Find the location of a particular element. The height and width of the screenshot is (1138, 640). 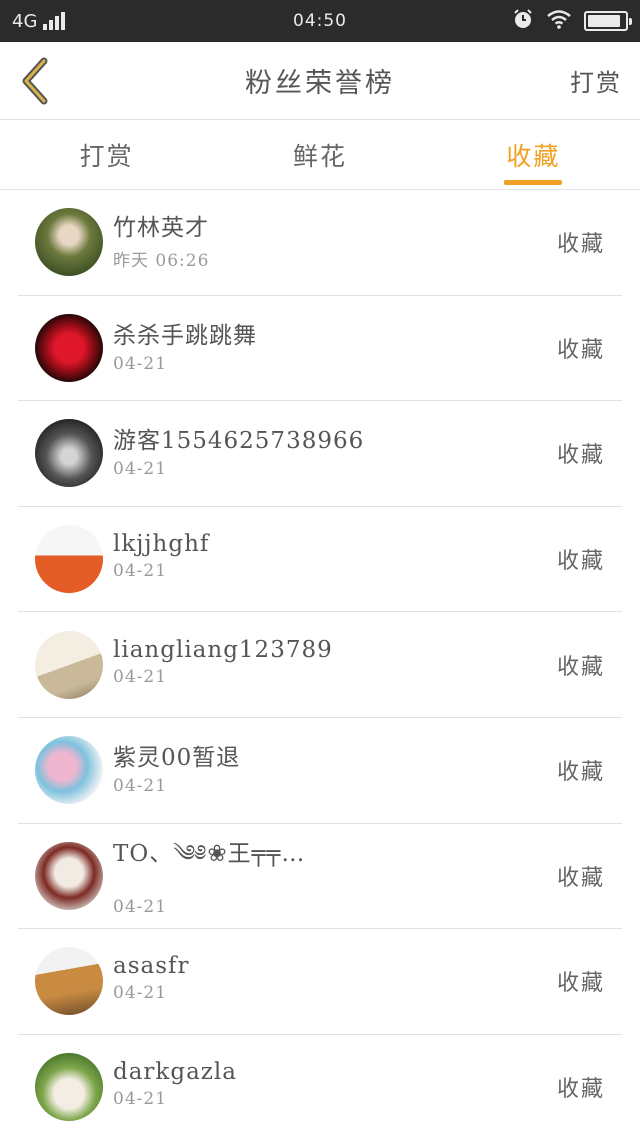

list-item: 紫灵00暂退 04-21 收藏 is located at coordinates (320, 771).